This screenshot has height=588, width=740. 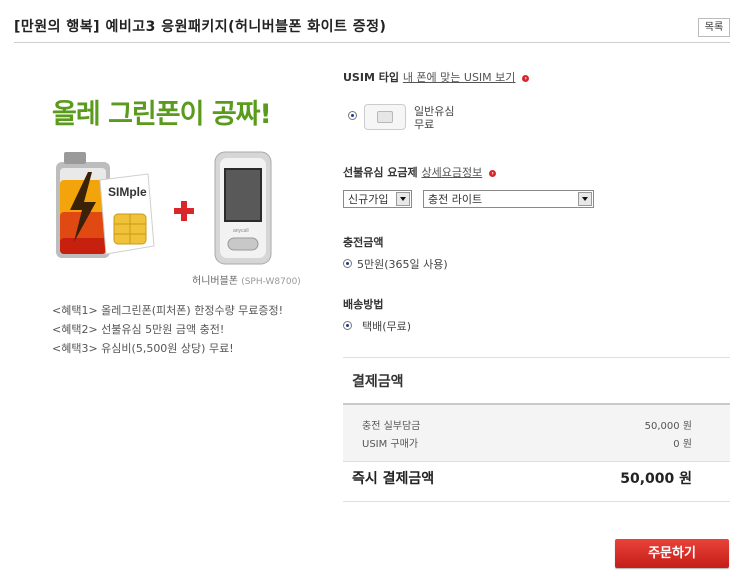 I want to click on join-type-select: 신규가입, so click(x=377, y=199).